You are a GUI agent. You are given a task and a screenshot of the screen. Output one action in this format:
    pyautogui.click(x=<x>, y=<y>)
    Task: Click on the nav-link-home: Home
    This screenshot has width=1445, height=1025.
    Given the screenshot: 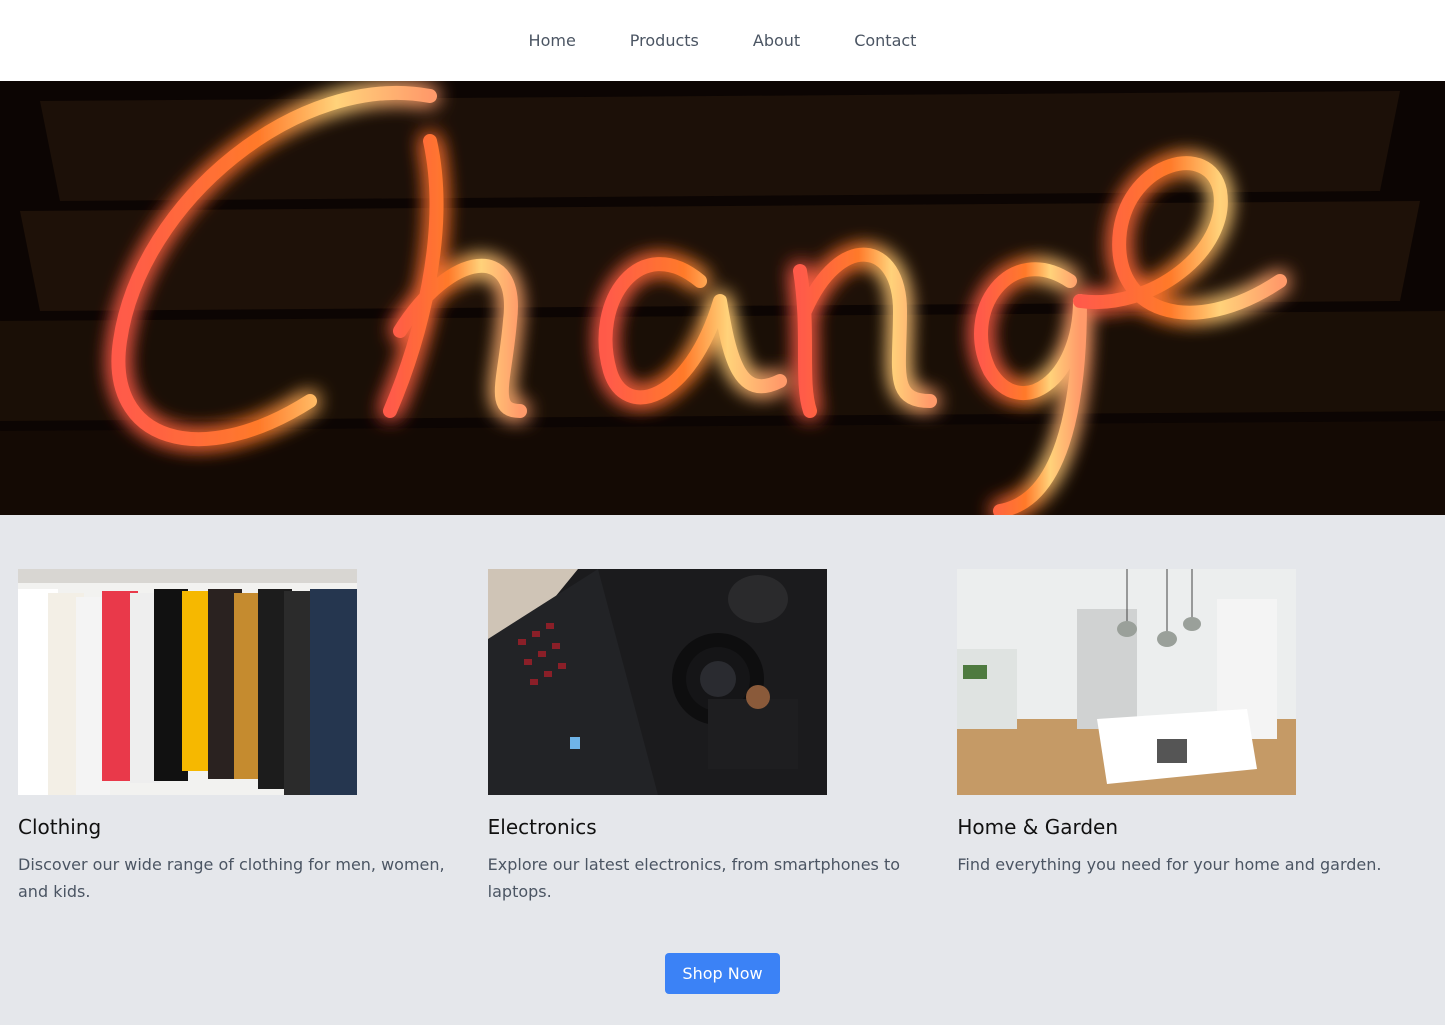 What is the action you would take?
    pyautogui.click(x=552, y=40)
    